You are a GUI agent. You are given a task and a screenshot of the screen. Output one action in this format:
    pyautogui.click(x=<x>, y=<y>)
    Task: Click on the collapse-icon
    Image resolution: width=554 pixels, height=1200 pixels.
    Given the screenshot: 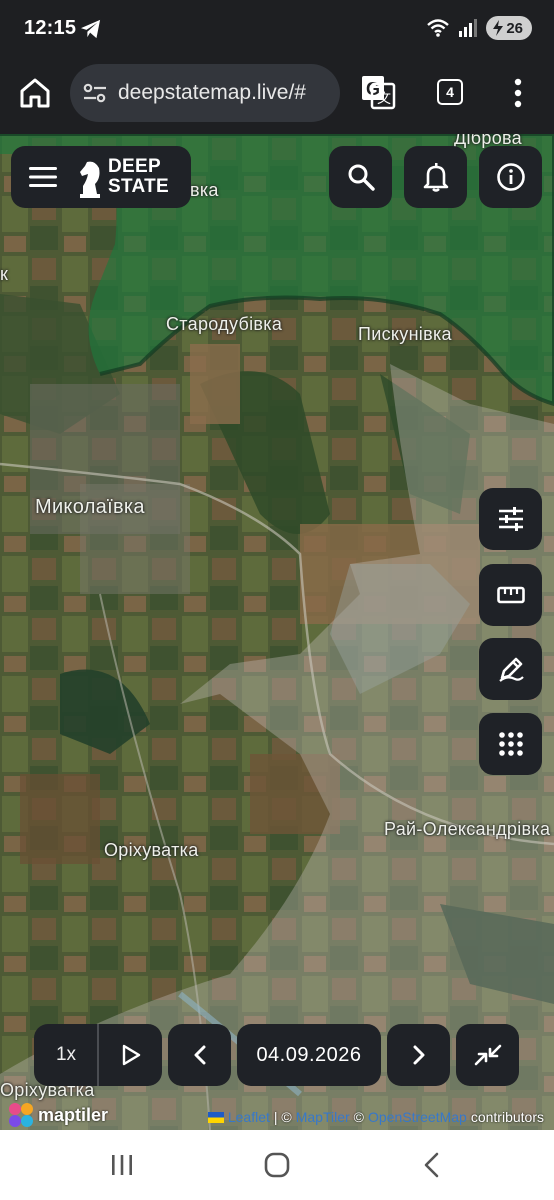 What is the action you would take?
    pyautogui.click(x=487, y=1055)
    